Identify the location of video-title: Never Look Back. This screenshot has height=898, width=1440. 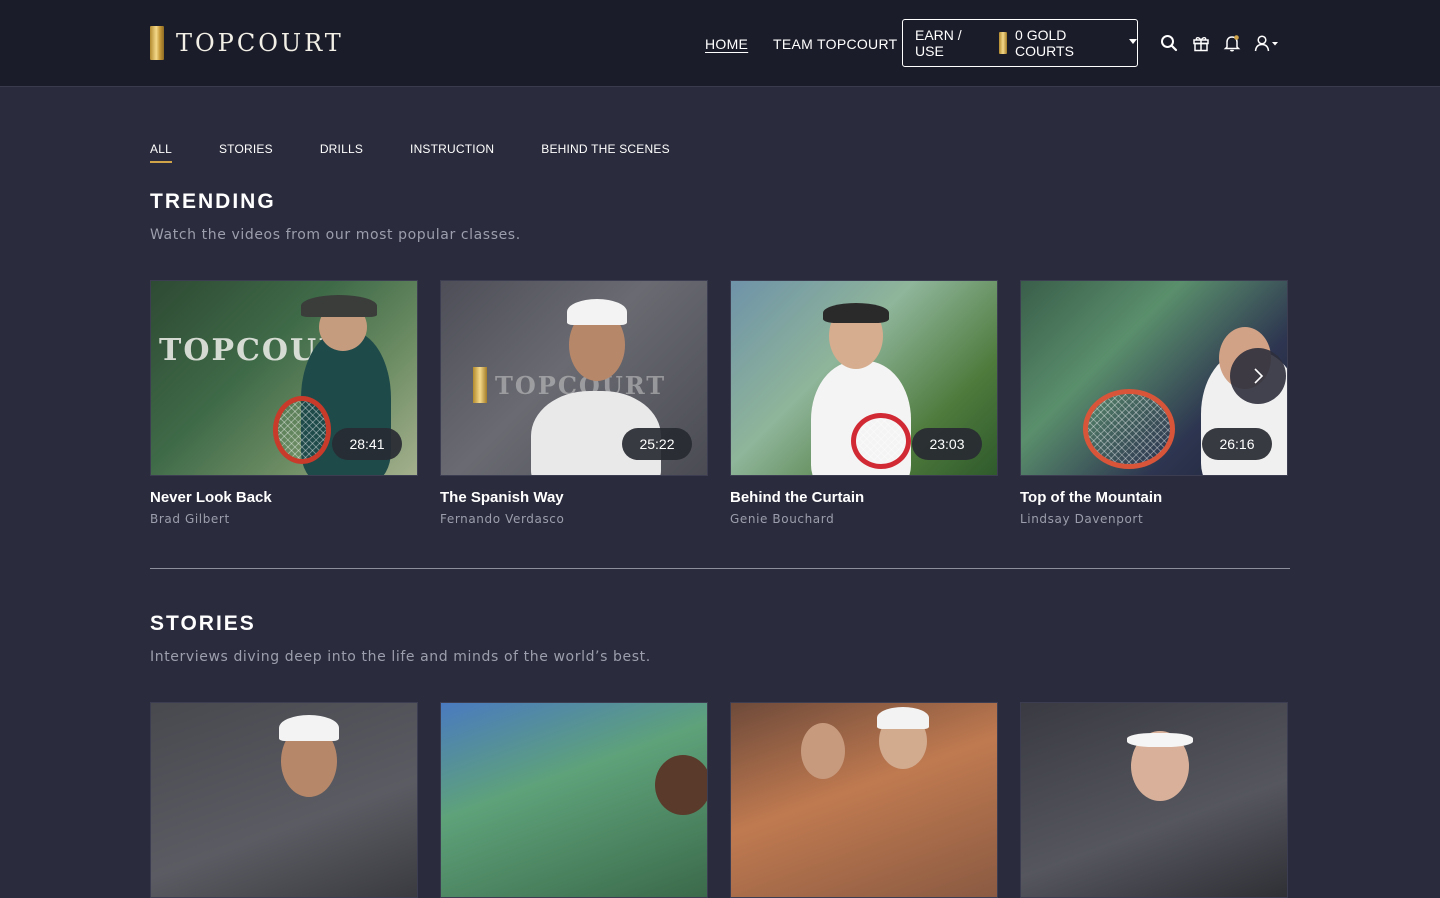
(284, 497).